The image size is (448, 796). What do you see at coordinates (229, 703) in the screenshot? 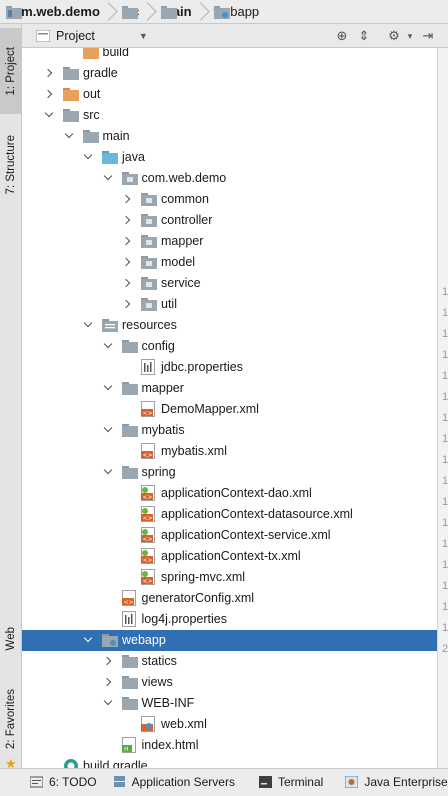
I see `tree-row: WEB-INF` at bounding box center [229, 703].